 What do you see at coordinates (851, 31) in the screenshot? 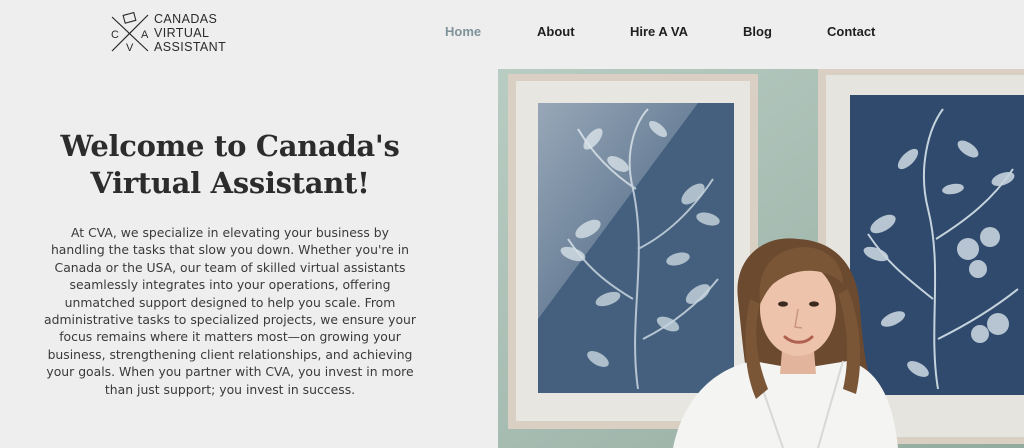
I see `nav-contact-link: Contact` at bounding box center [851, 31].